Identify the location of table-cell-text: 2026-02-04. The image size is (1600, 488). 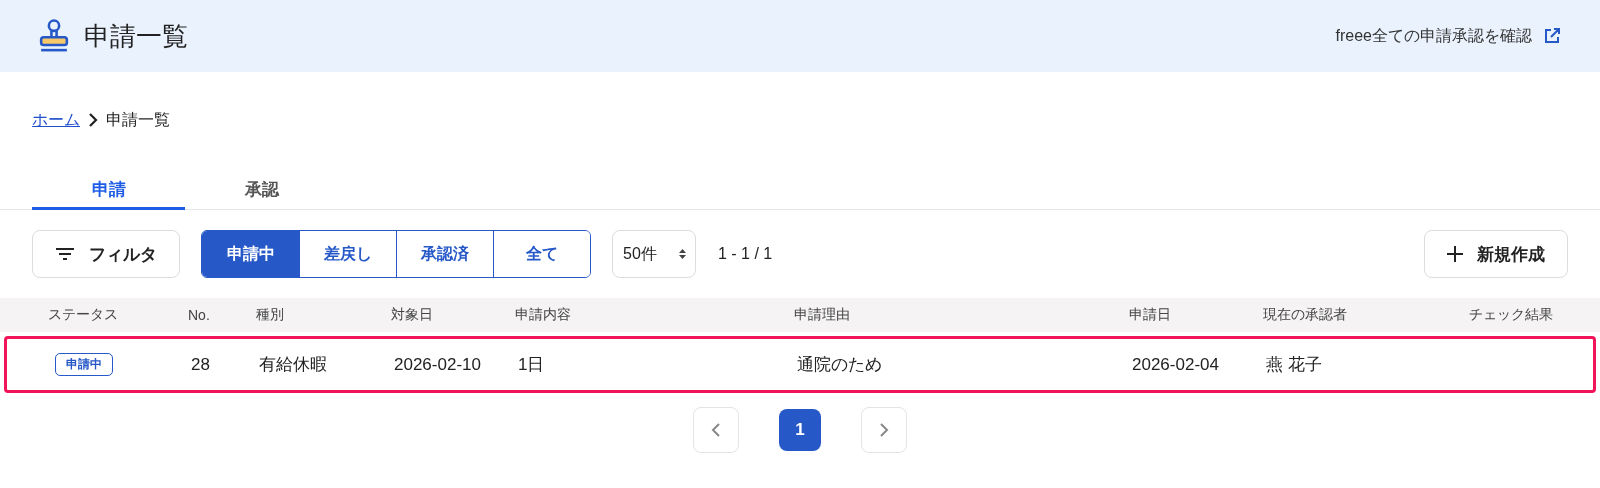
(1176, 364).